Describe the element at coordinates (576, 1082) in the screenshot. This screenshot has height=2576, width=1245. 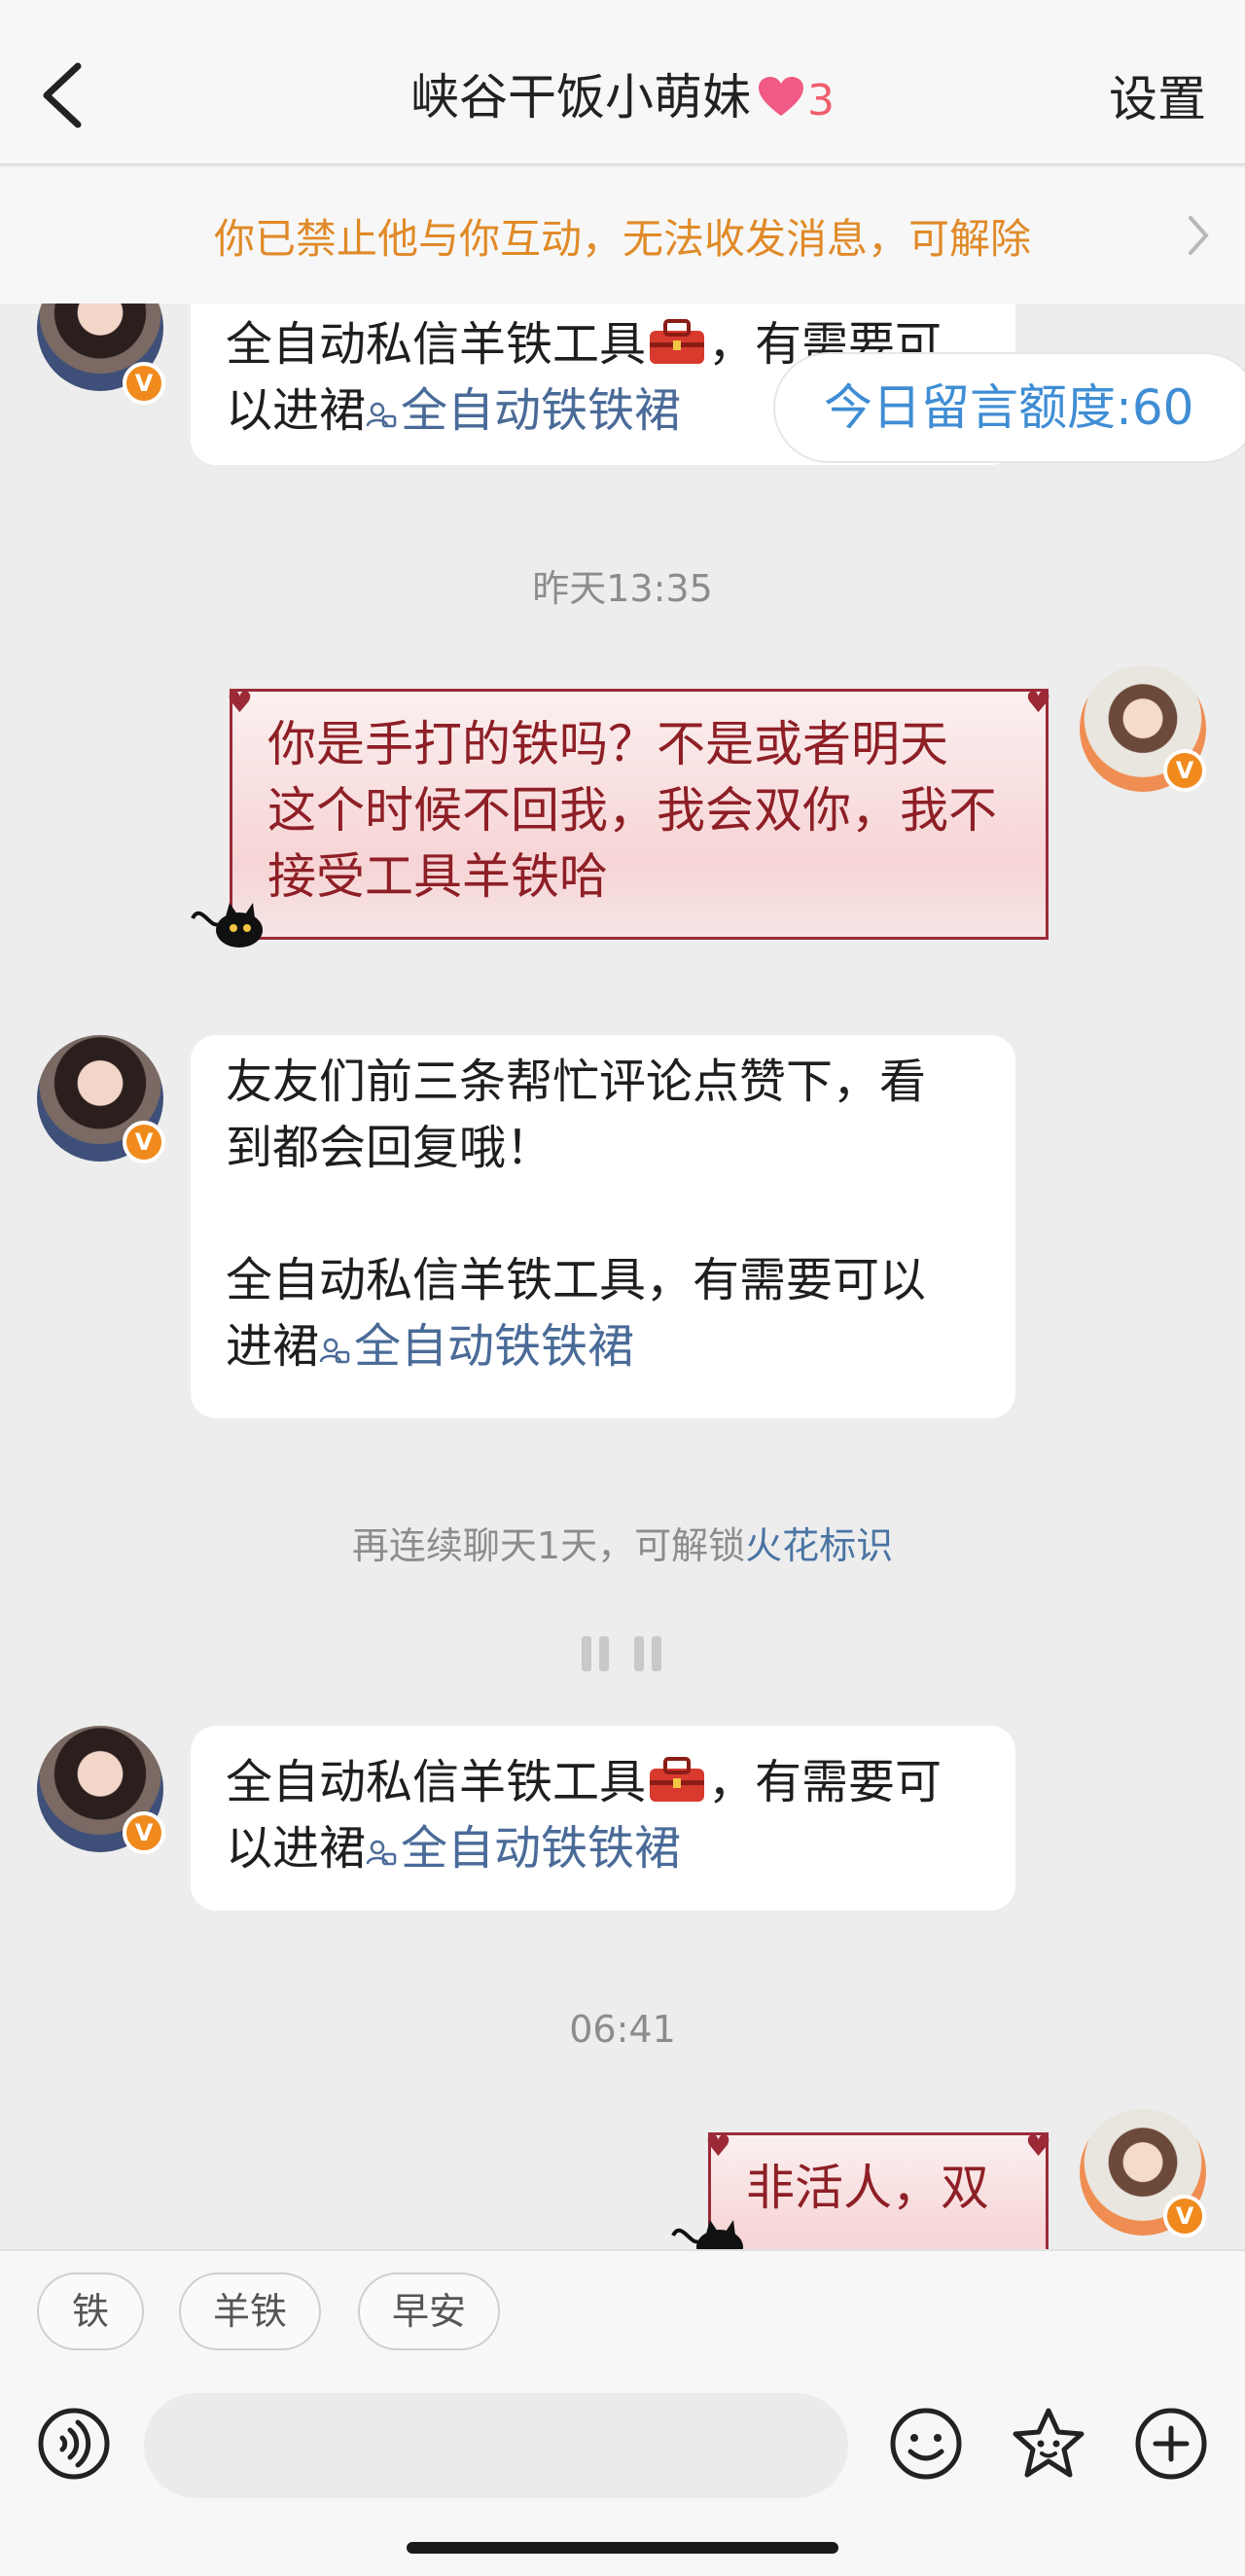
I see `message-text: 友友们前三条帮忙评论点赞下，看` at that location.